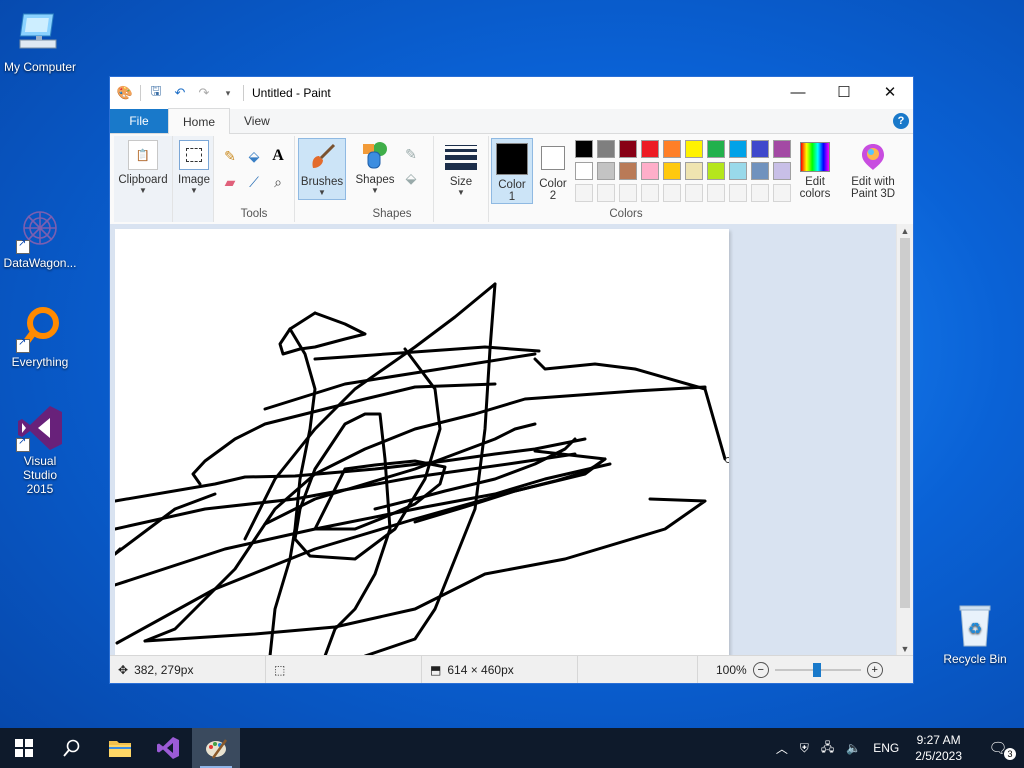 Image resolution: width=1024 pixels, height=768 pixels. I want to click on minimize-button: —, so click(798, 92).